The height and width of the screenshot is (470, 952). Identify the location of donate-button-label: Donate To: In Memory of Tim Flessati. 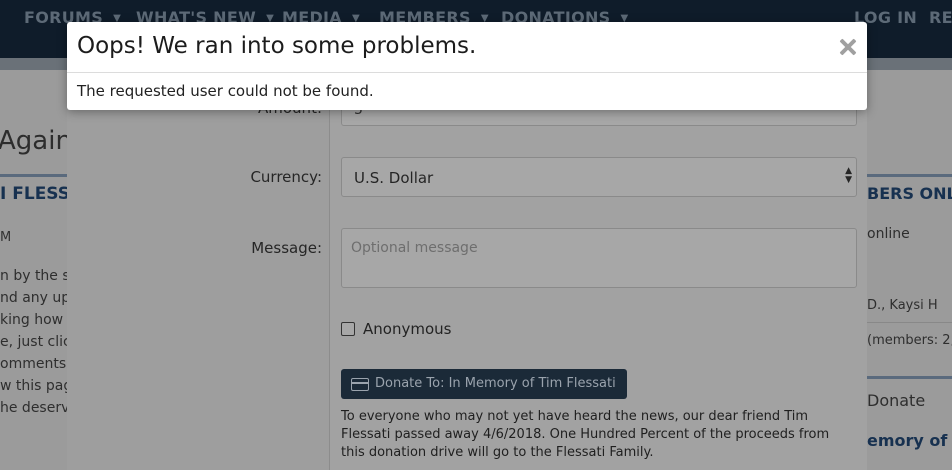
(495, 383).